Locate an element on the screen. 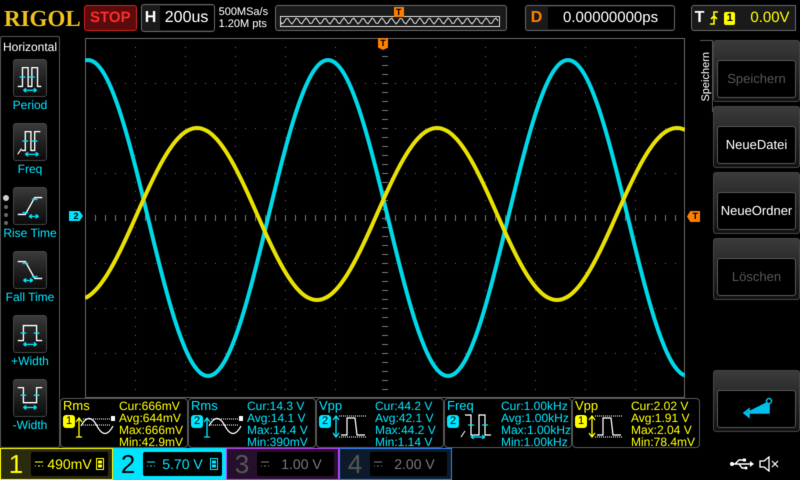  measure-menu-item: Rise Time is located at coordinates (30, 215).